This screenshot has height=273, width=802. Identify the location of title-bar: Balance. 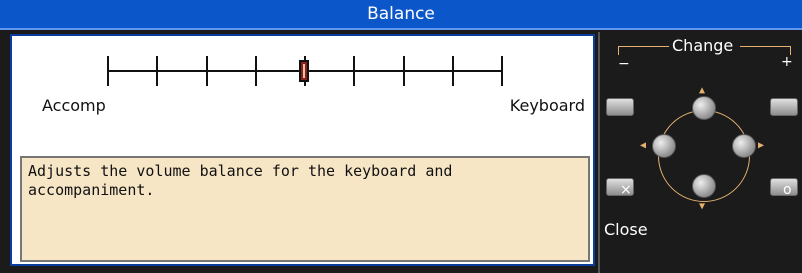
(401, 15).